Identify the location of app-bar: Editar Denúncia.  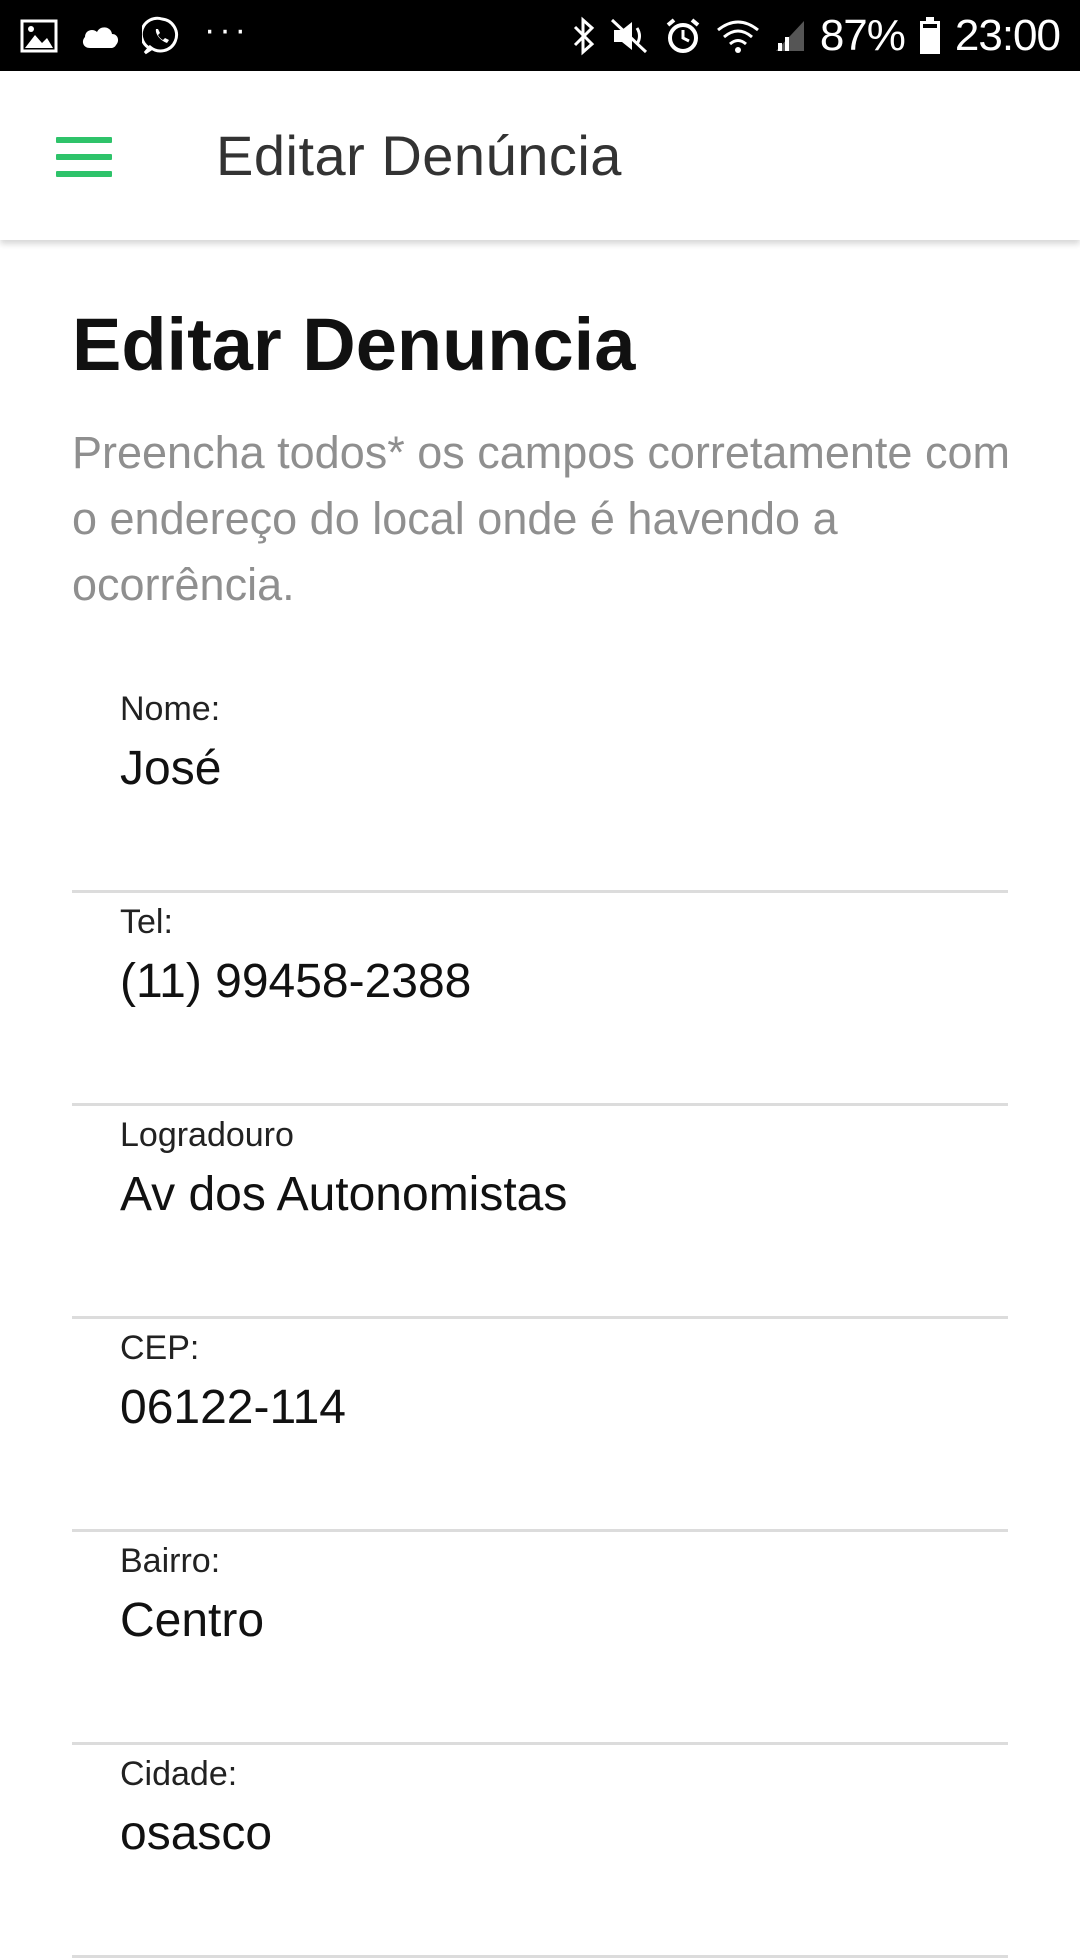
(540, 155).